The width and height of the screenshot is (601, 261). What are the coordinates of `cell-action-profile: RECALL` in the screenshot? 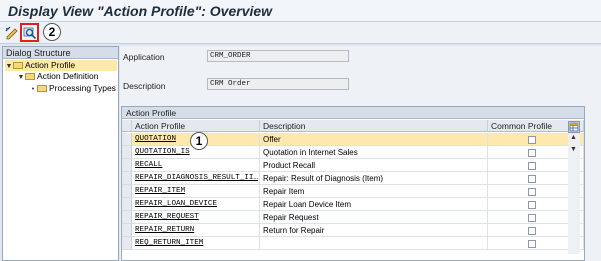 It's located at (196, 165).